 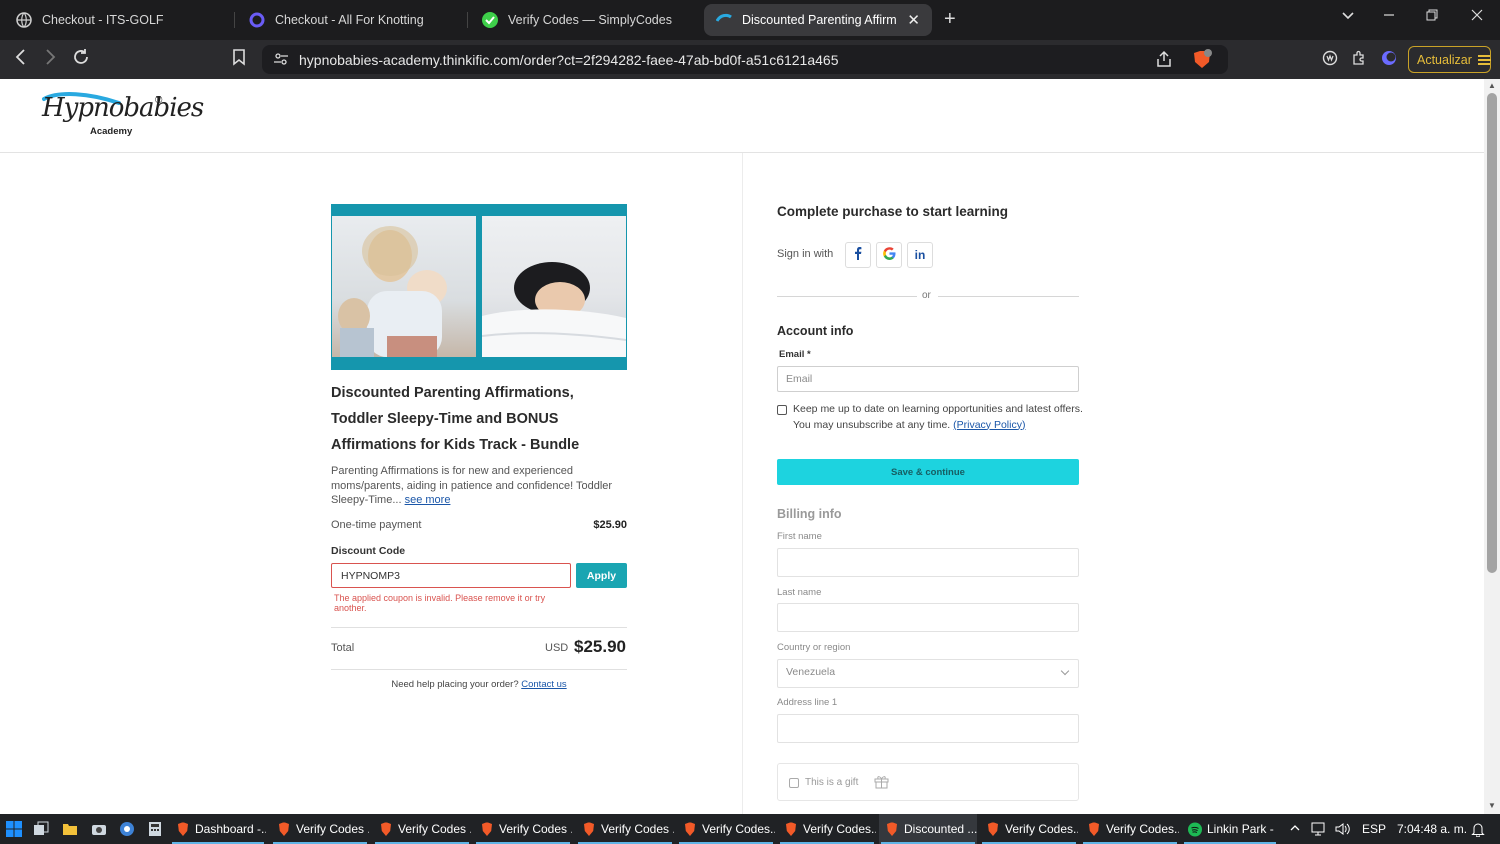 I want to click on site-settings-icon, so click(x=281, y=61).